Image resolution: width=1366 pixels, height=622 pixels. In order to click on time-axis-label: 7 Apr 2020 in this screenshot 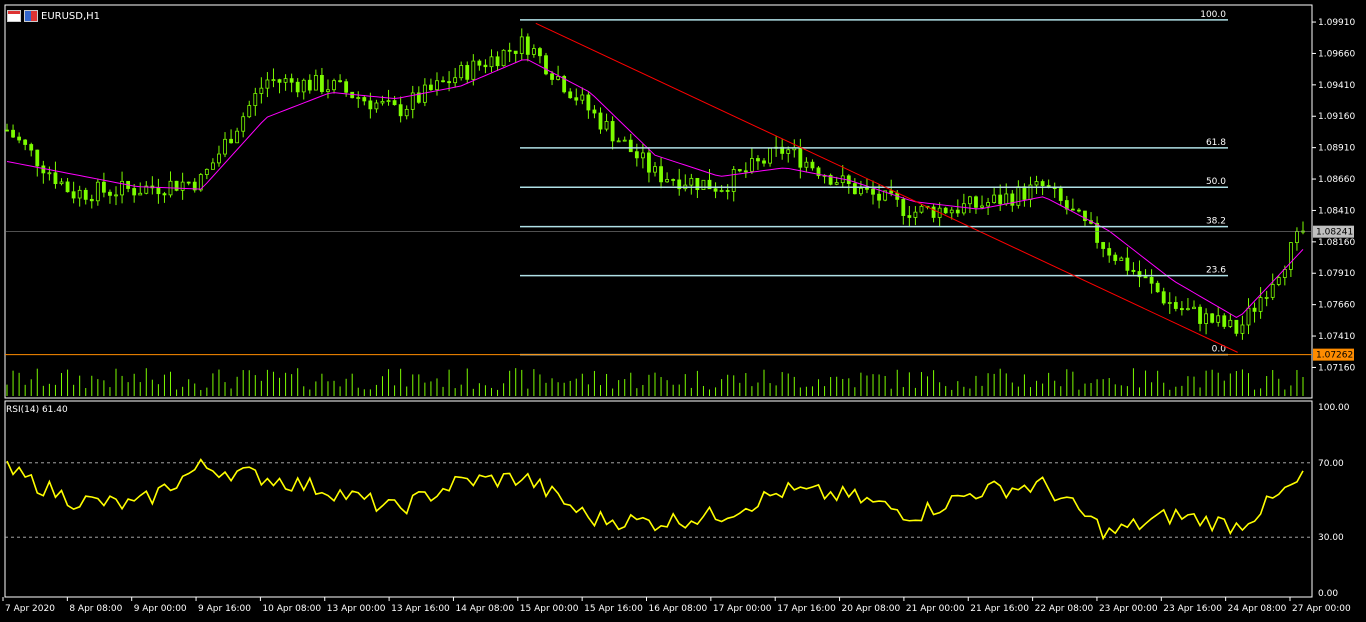, I will do `click(30, 609)`.